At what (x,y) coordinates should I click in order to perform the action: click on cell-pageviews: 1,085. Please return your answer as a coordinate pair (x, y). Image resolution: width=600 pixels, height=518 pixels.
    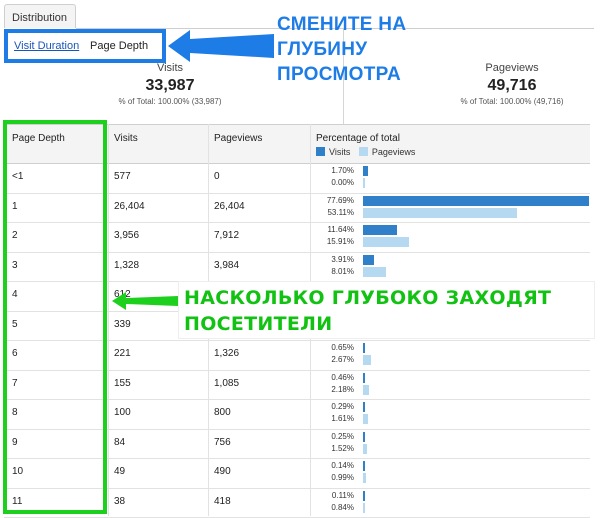
    Looking at the image, I should click on (226, 383).